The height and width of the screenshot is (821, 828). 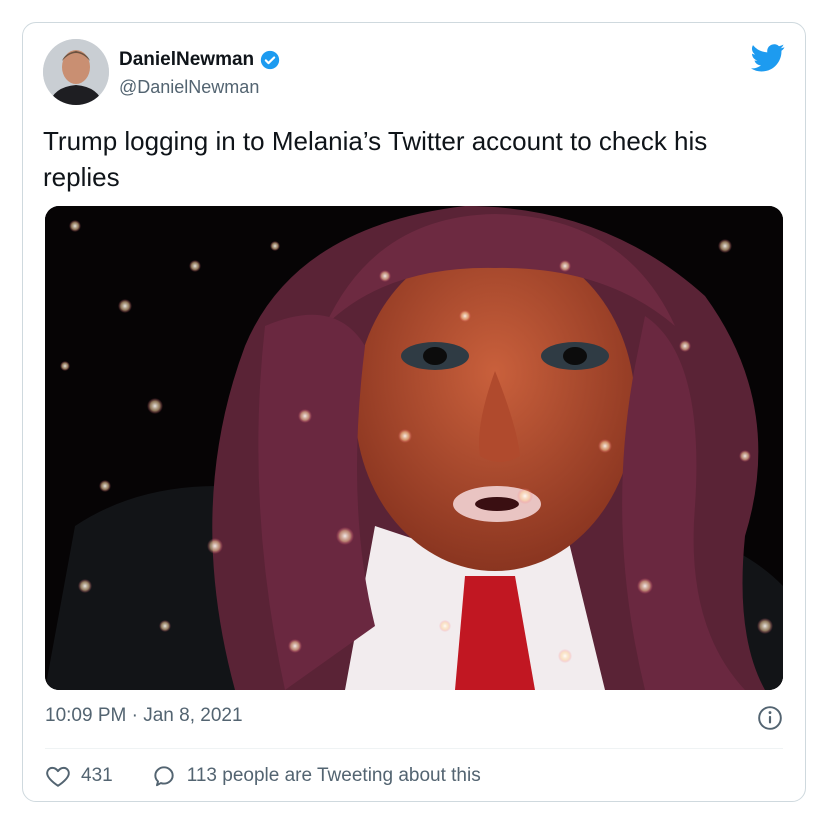 What do you see at coordinates (768, 58) in the screenshot?
I see `twitter-bird-icon` at bounding box center [768, 58].